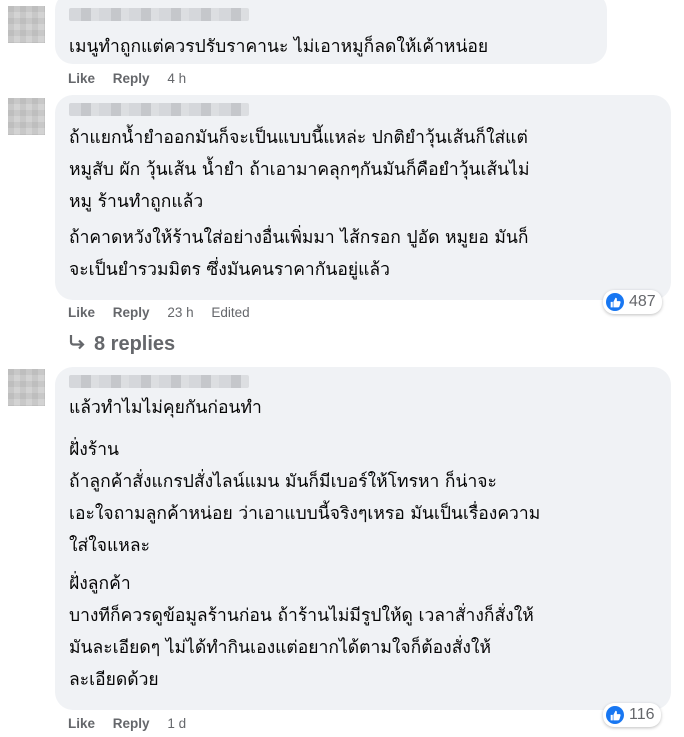 This screenshot has height=737, width=684. I want to click on timestamp: 1 d, so click(176, 723).